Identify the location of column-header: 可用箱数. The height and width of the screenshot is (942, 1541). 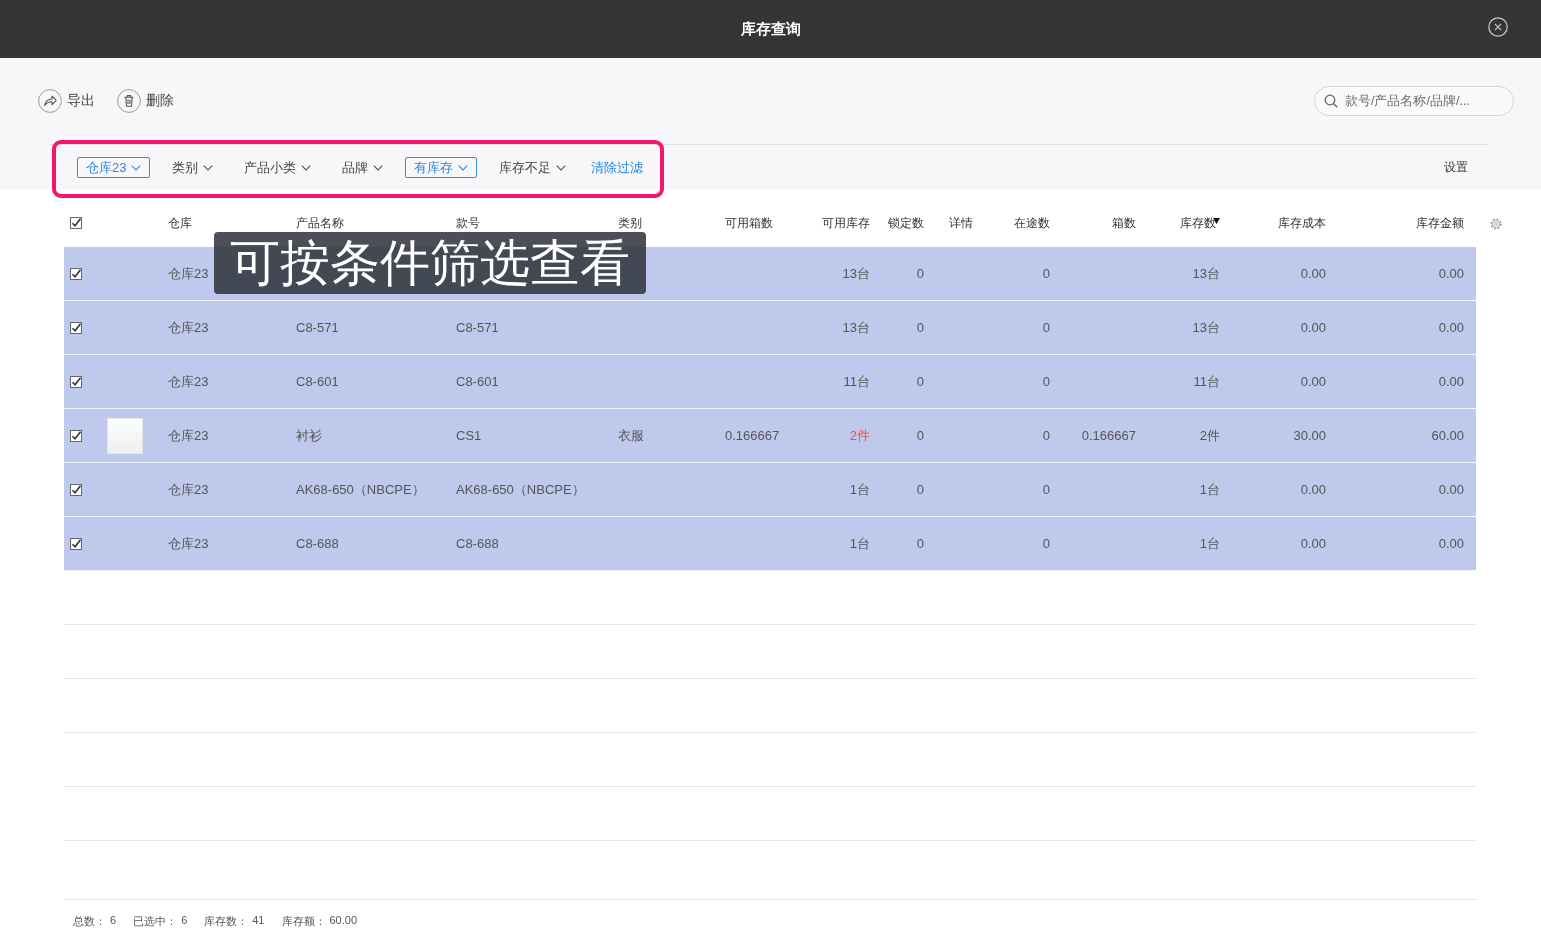
(749, 223).